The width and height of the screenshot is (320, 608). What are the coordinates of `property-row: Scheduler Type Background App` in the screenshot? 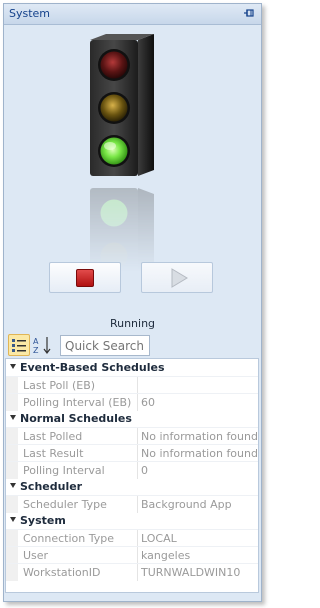 It's located at (132, 504).